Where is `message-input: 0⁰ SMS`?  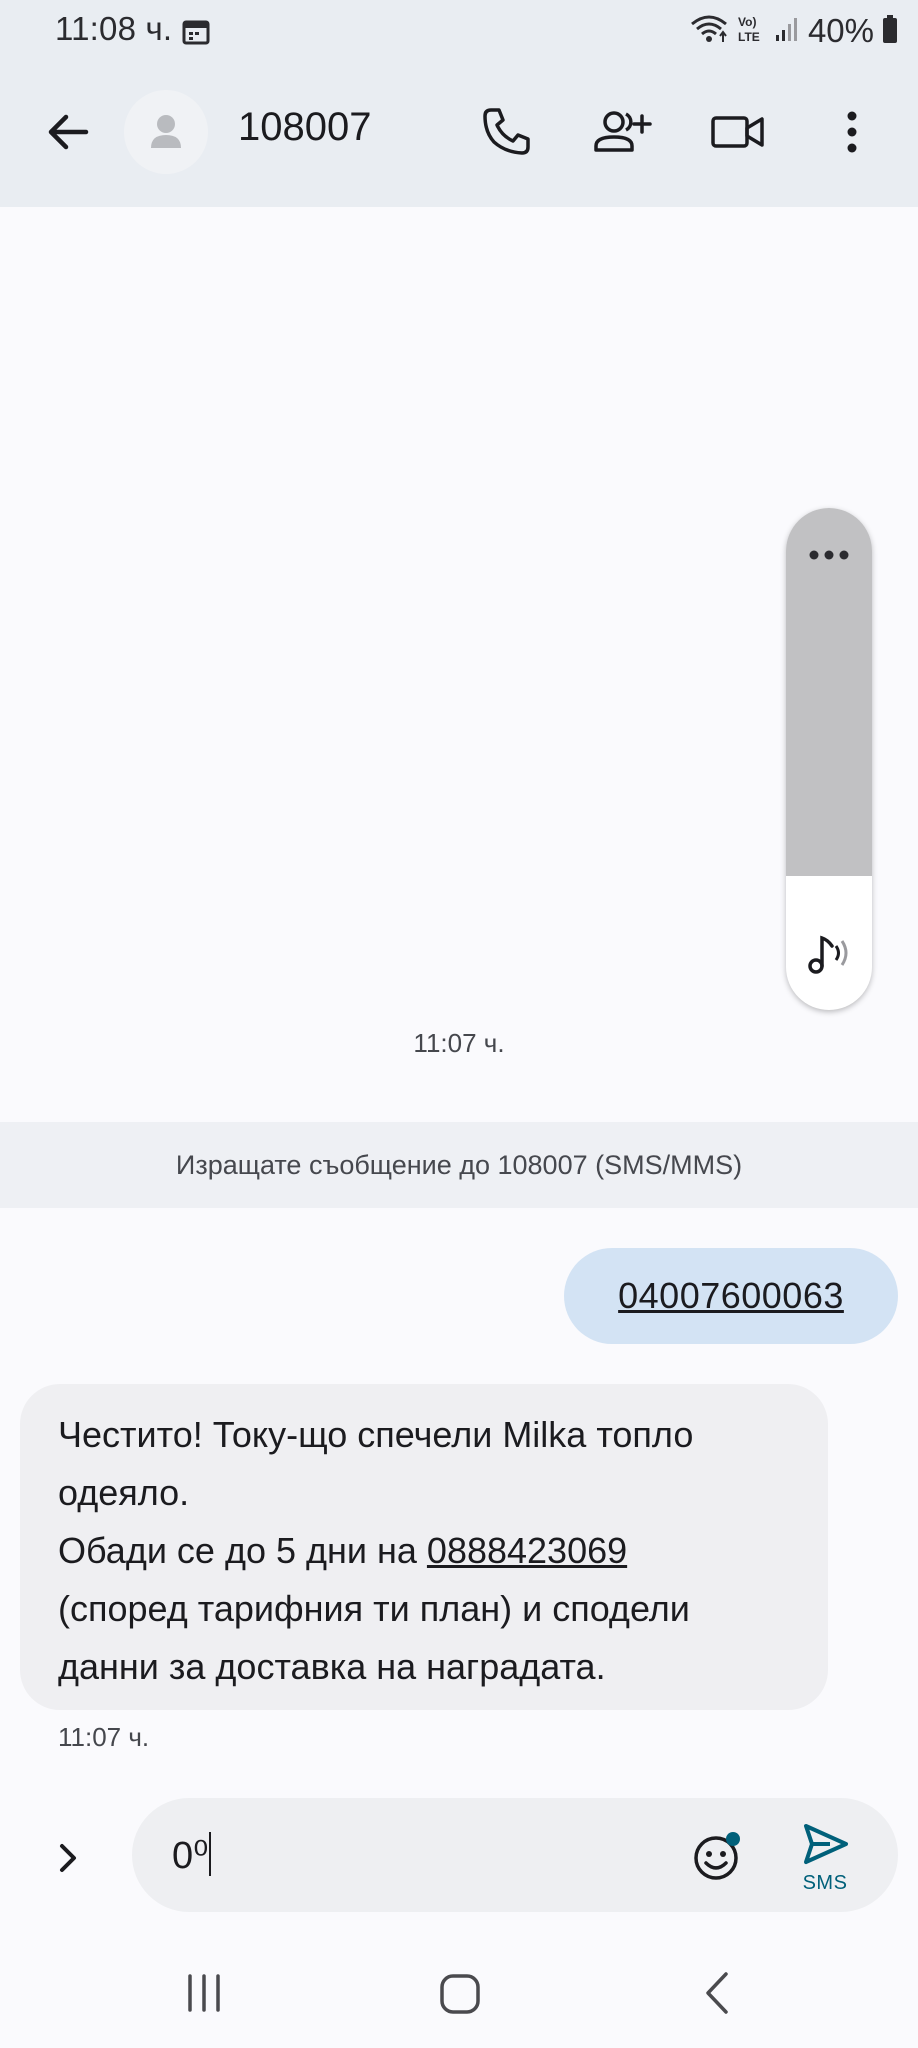 message-input: 0⁰ SMS is located at coordinates (515, 1855).